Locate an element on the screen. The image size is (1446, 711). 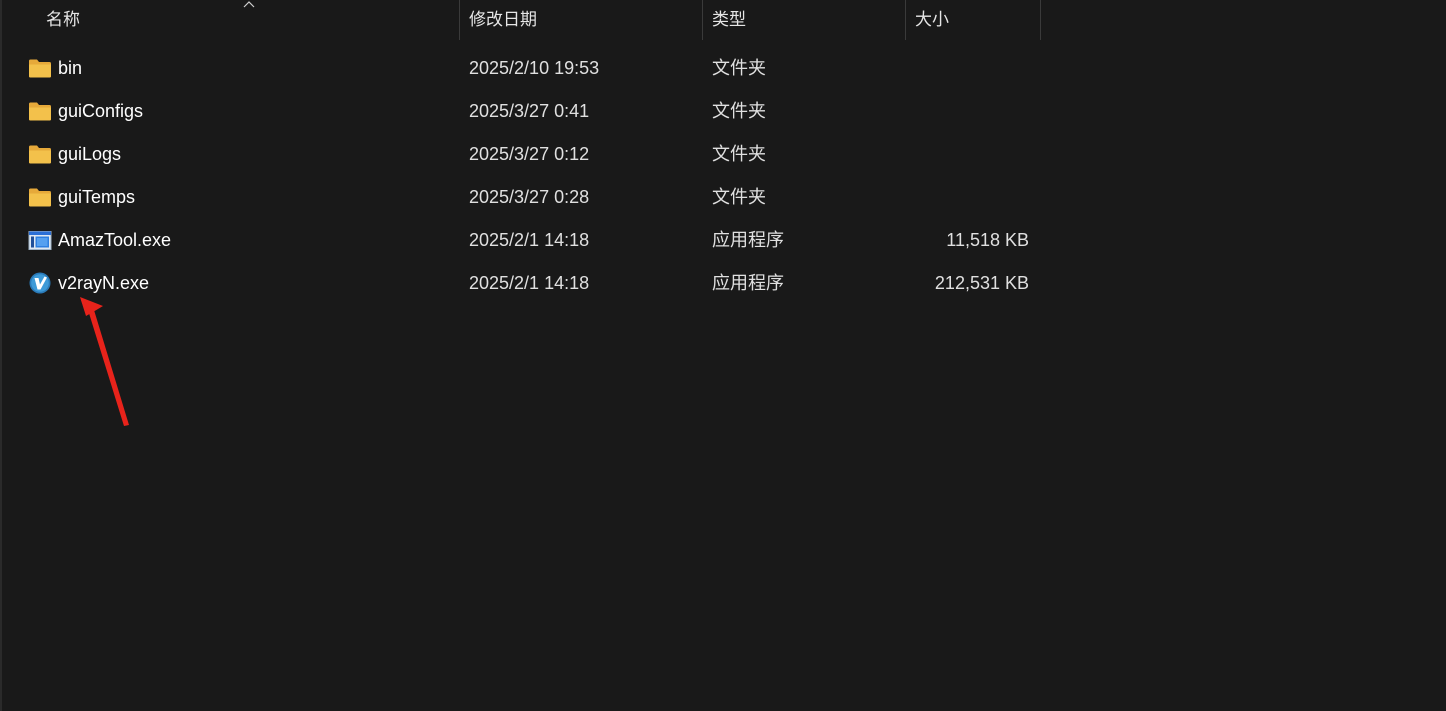
column-header-bar: 名称 修改日期 类型 大小 is located at coordinates (723, 20).